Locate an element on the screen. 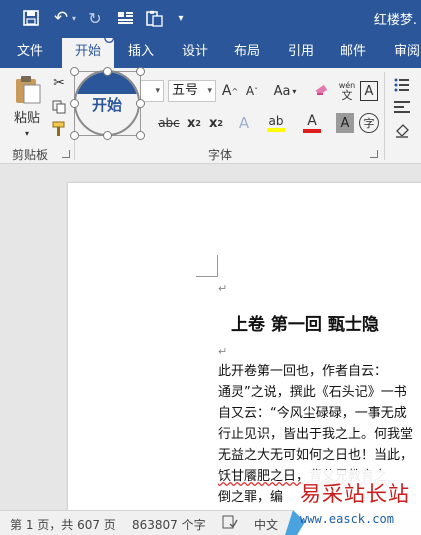  font-name-combo: ▾ is located at coordinates (152, 91).